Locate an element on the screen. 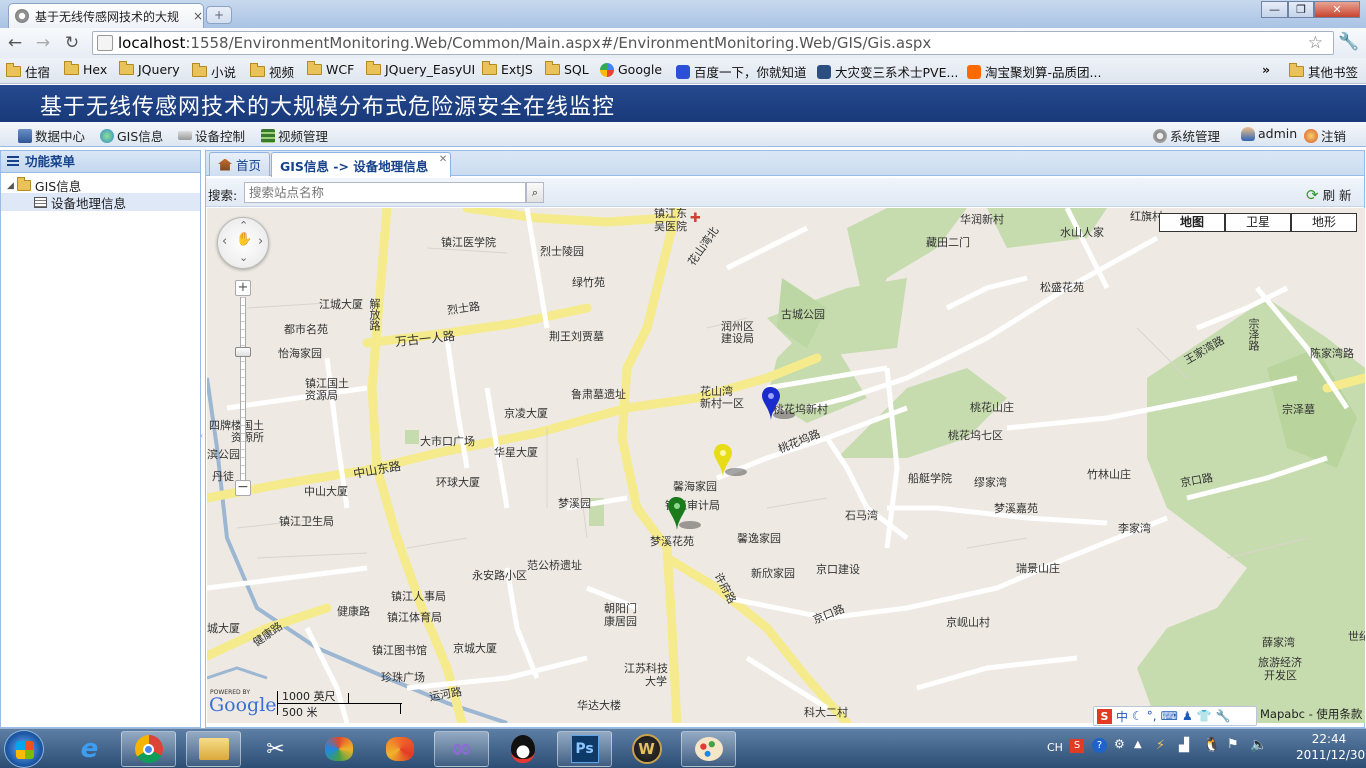 This screenshot has height=768, width=1366. tab-home: 首页 is located at coordinates (240, 164).